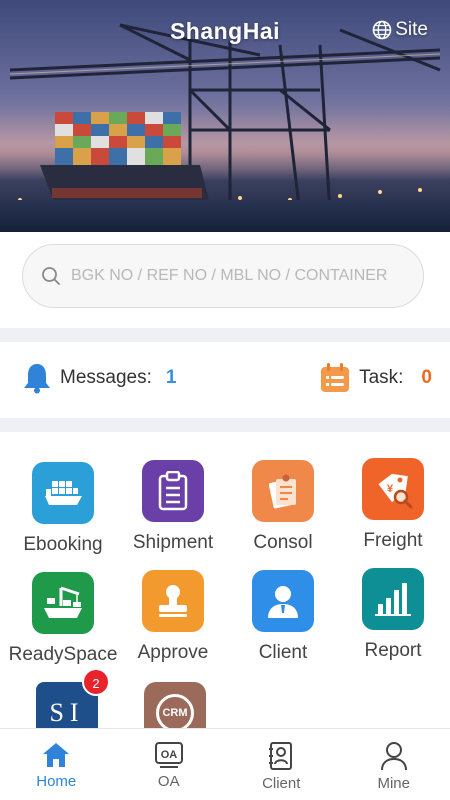  I want to click on task-entry: Task: 0, so click(375, 378).